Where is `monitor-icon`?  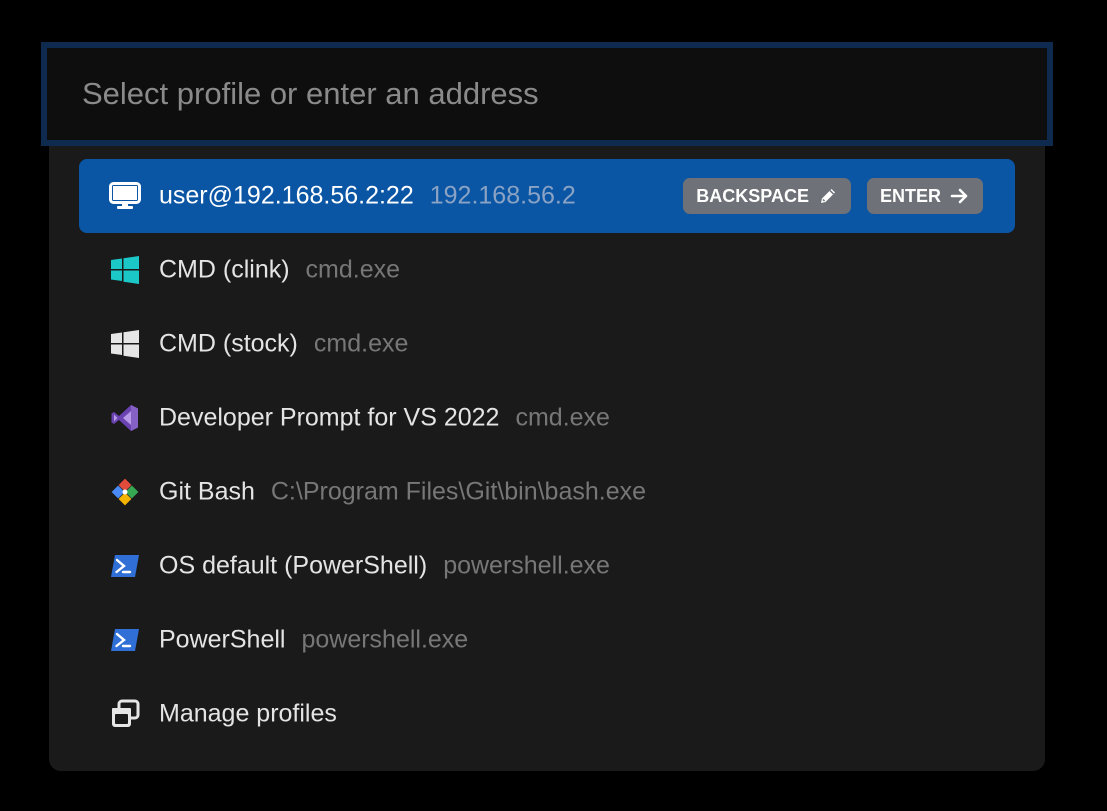 monitor-icon is located at coordinates (125, 196).